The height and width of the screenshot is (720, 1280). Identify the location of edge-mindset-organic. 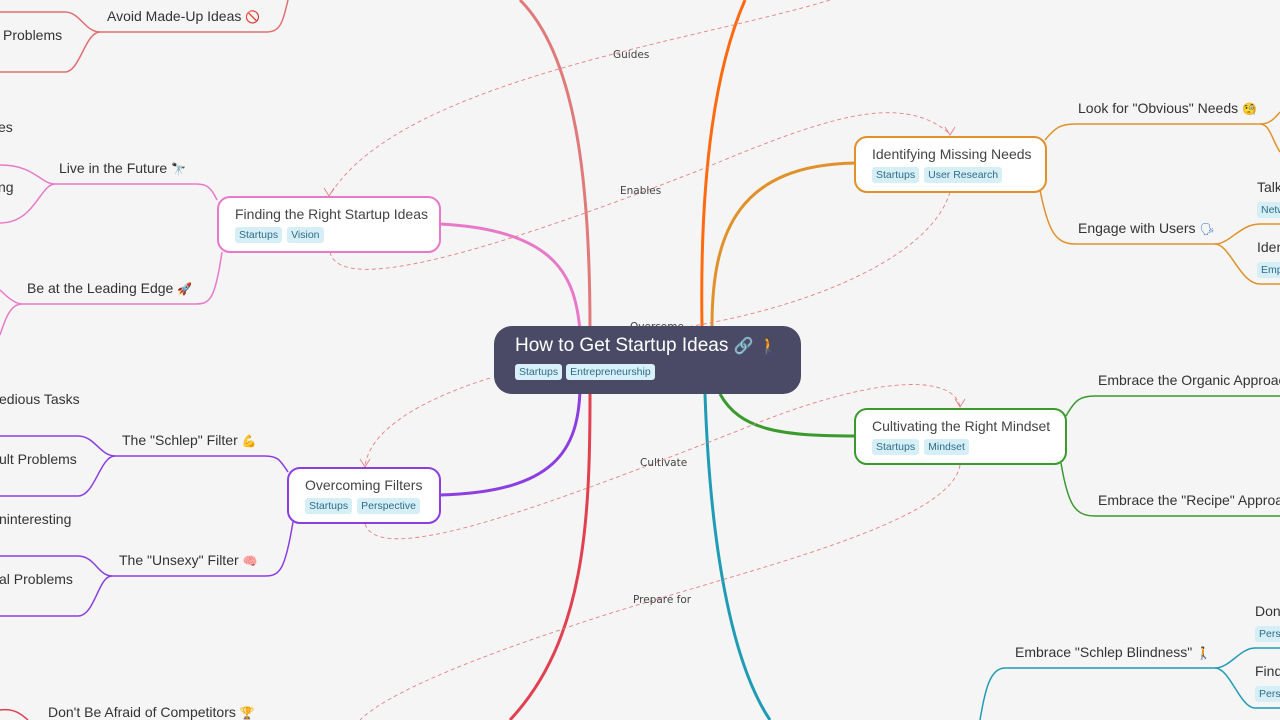
(1172, 406).